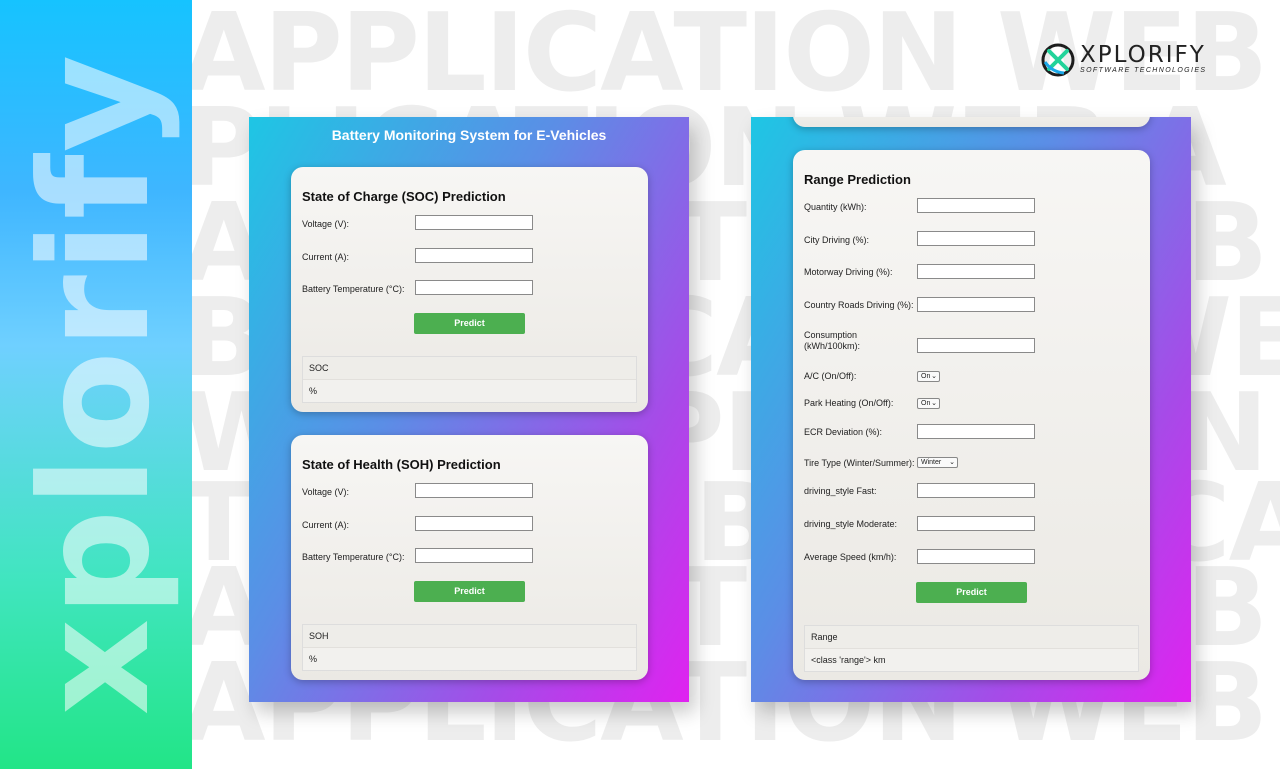 This screenshot has width=1280, height=769. I want to click on soh-result-header: SOH, so click(469, 636).